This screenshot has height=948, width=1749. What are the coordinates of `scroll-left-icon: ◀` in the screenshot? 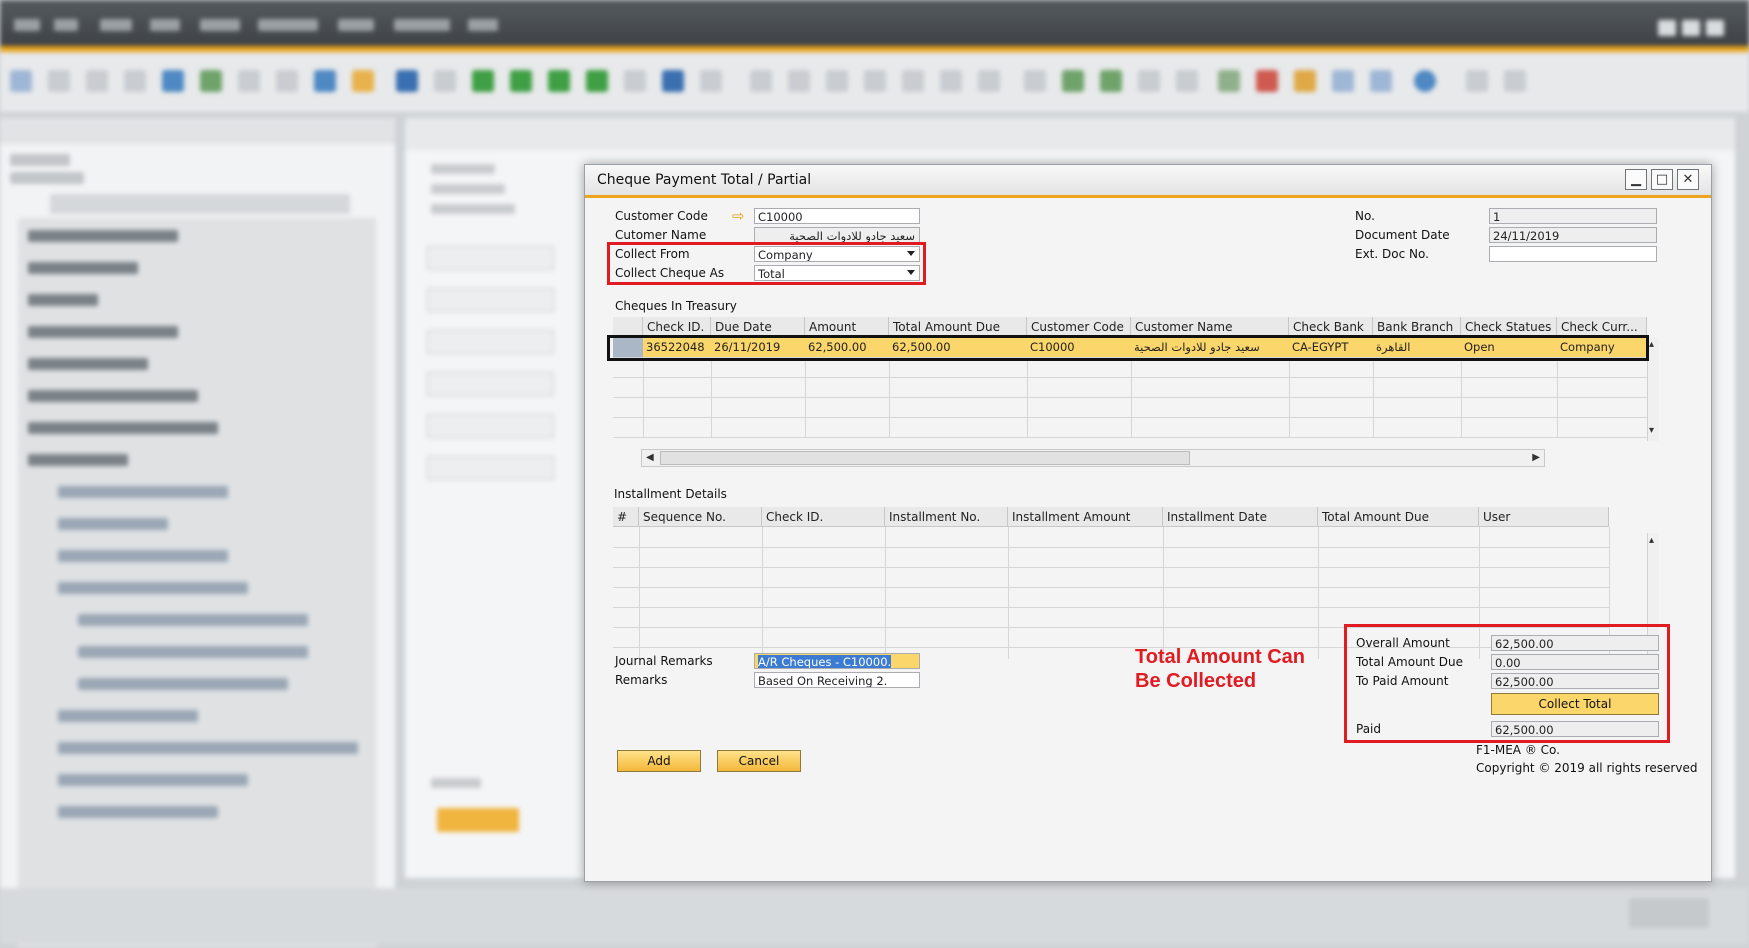 It's located at (650, 457).